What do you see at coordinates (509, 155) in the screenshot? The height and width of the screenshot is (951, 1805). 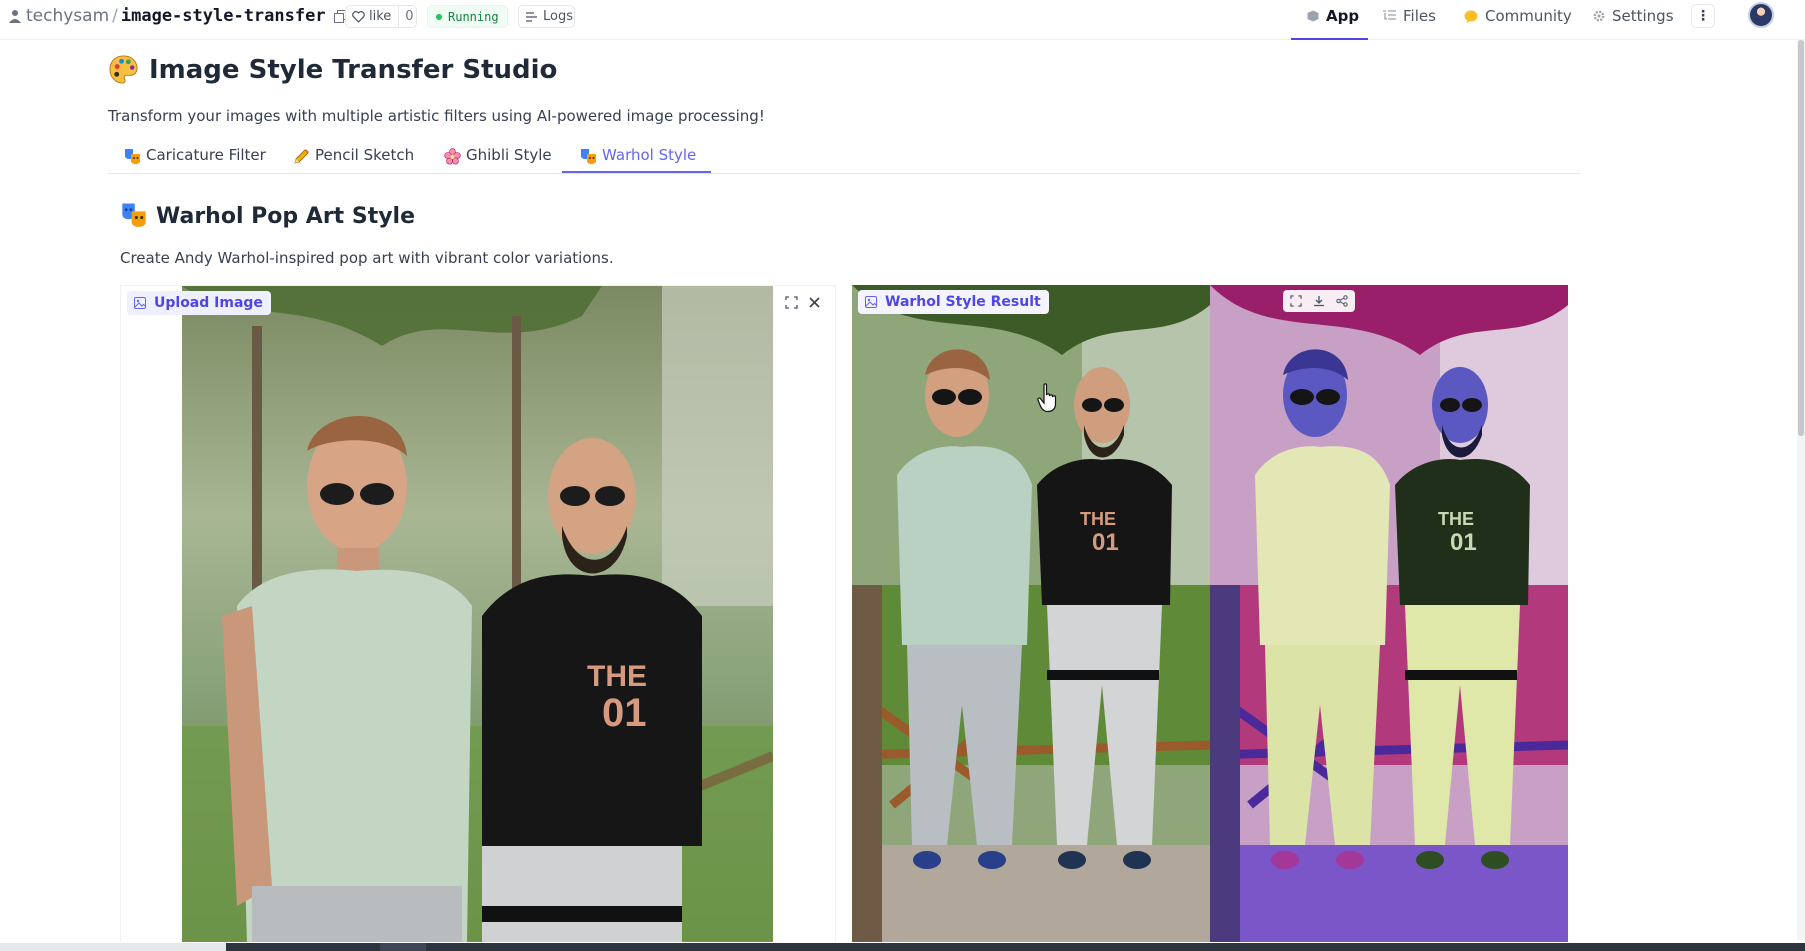 I see `tab-label: Ghibli Style` at bounding box center [509, 155].